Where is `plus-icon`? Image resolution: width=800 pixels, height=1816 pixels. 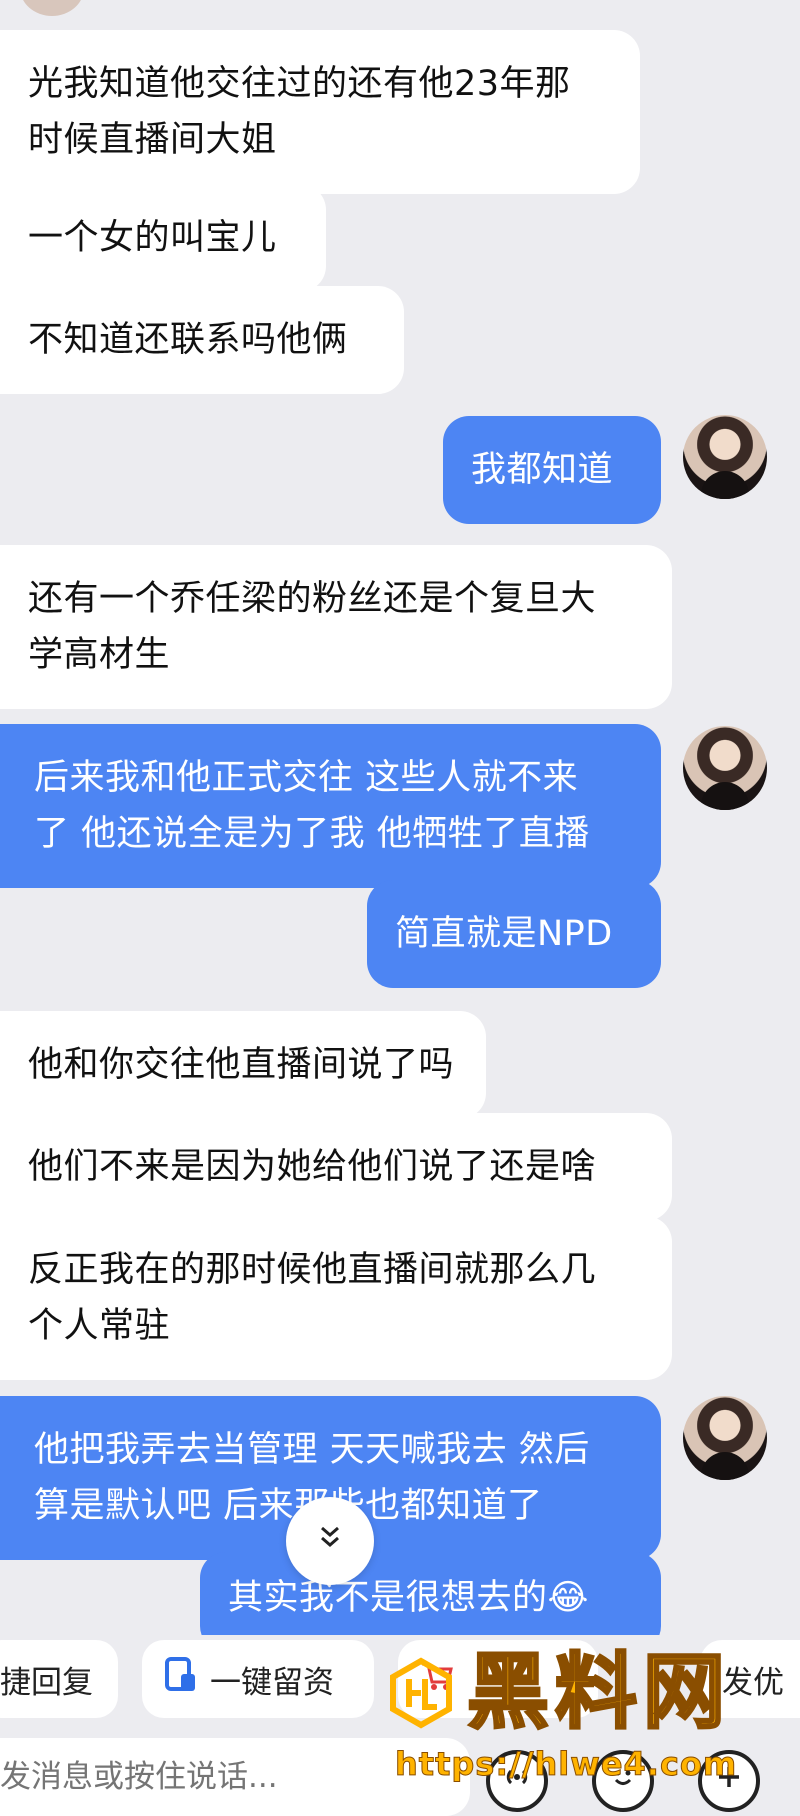
plus-icon is located at coordinates (729, 1781).